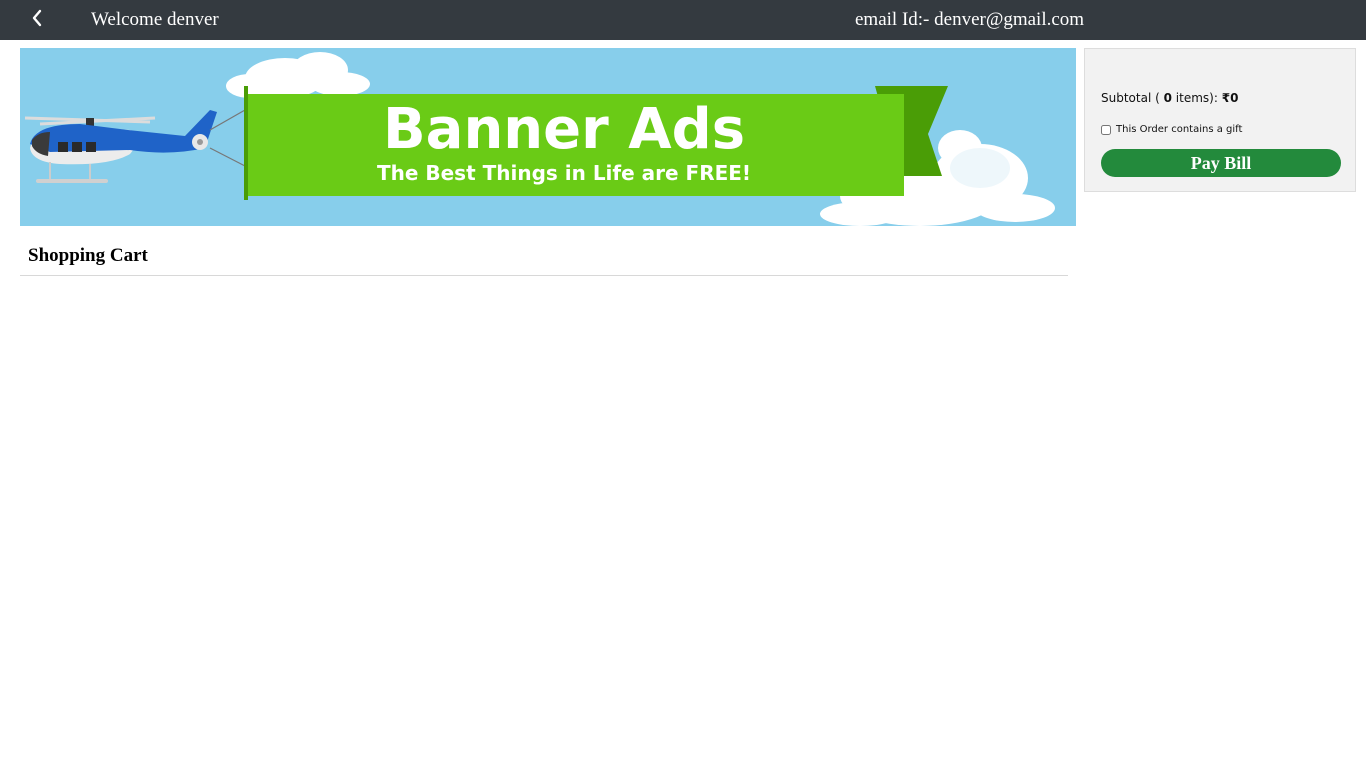 This screenshot has height=768, width=1366. What do you see at coordinates (1221, 163) in the screenshot?
I see `pay-bill-button: Pay Bill` at bounding box center [1221, 163].